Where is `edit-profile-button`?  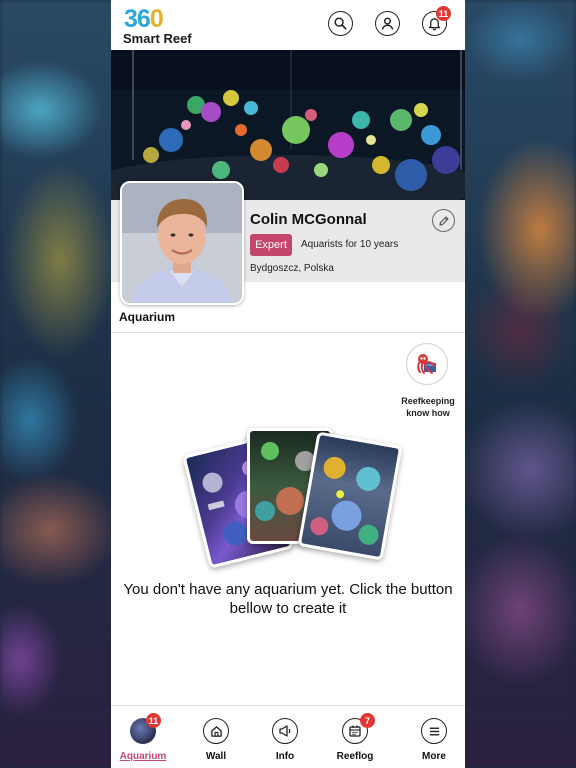 edit-profile-button is located at coordinates (443, 220).